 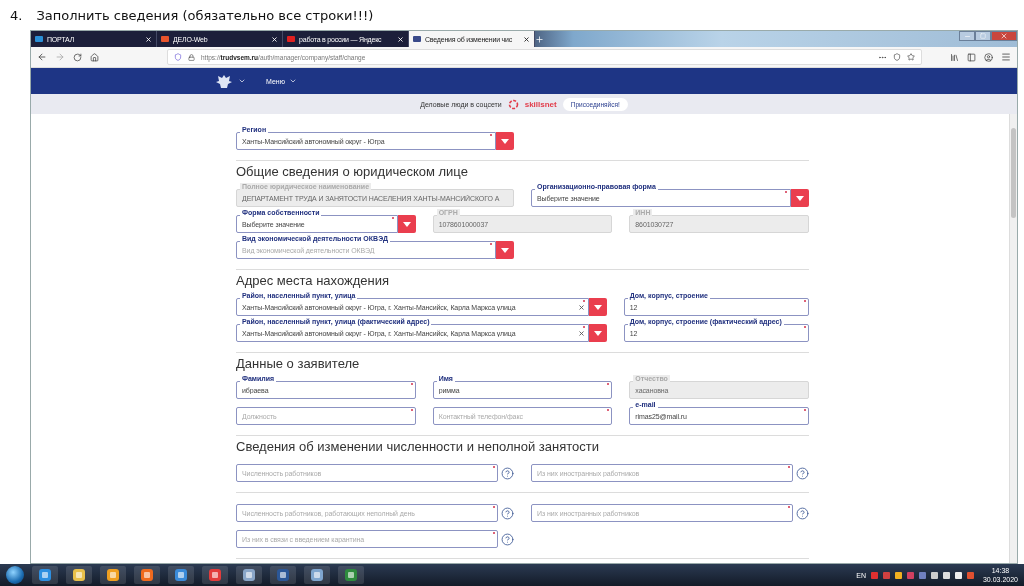 I want to click on instruction-text: Заполнить сведения (обязательно все строки!!!), so click(x=205, y=15).